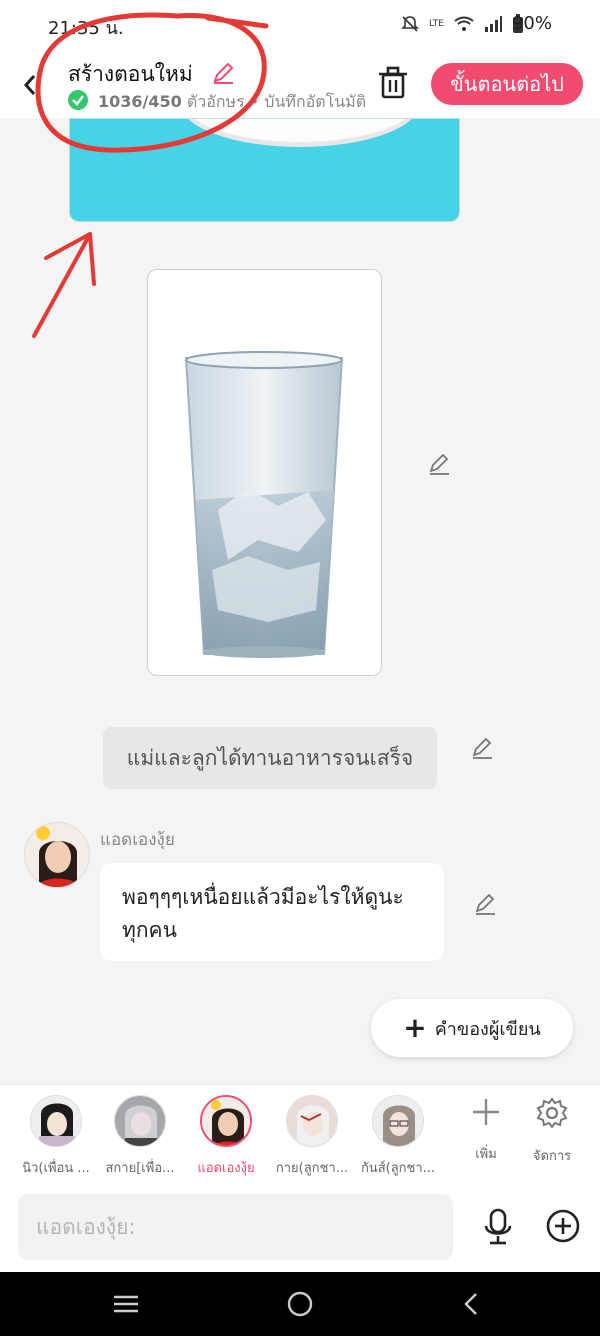  What do you see at coordinates (552, 1131) in the screenshot?
I see `manage-characters-button: จัดการ` at bounding box center [552, 1131].